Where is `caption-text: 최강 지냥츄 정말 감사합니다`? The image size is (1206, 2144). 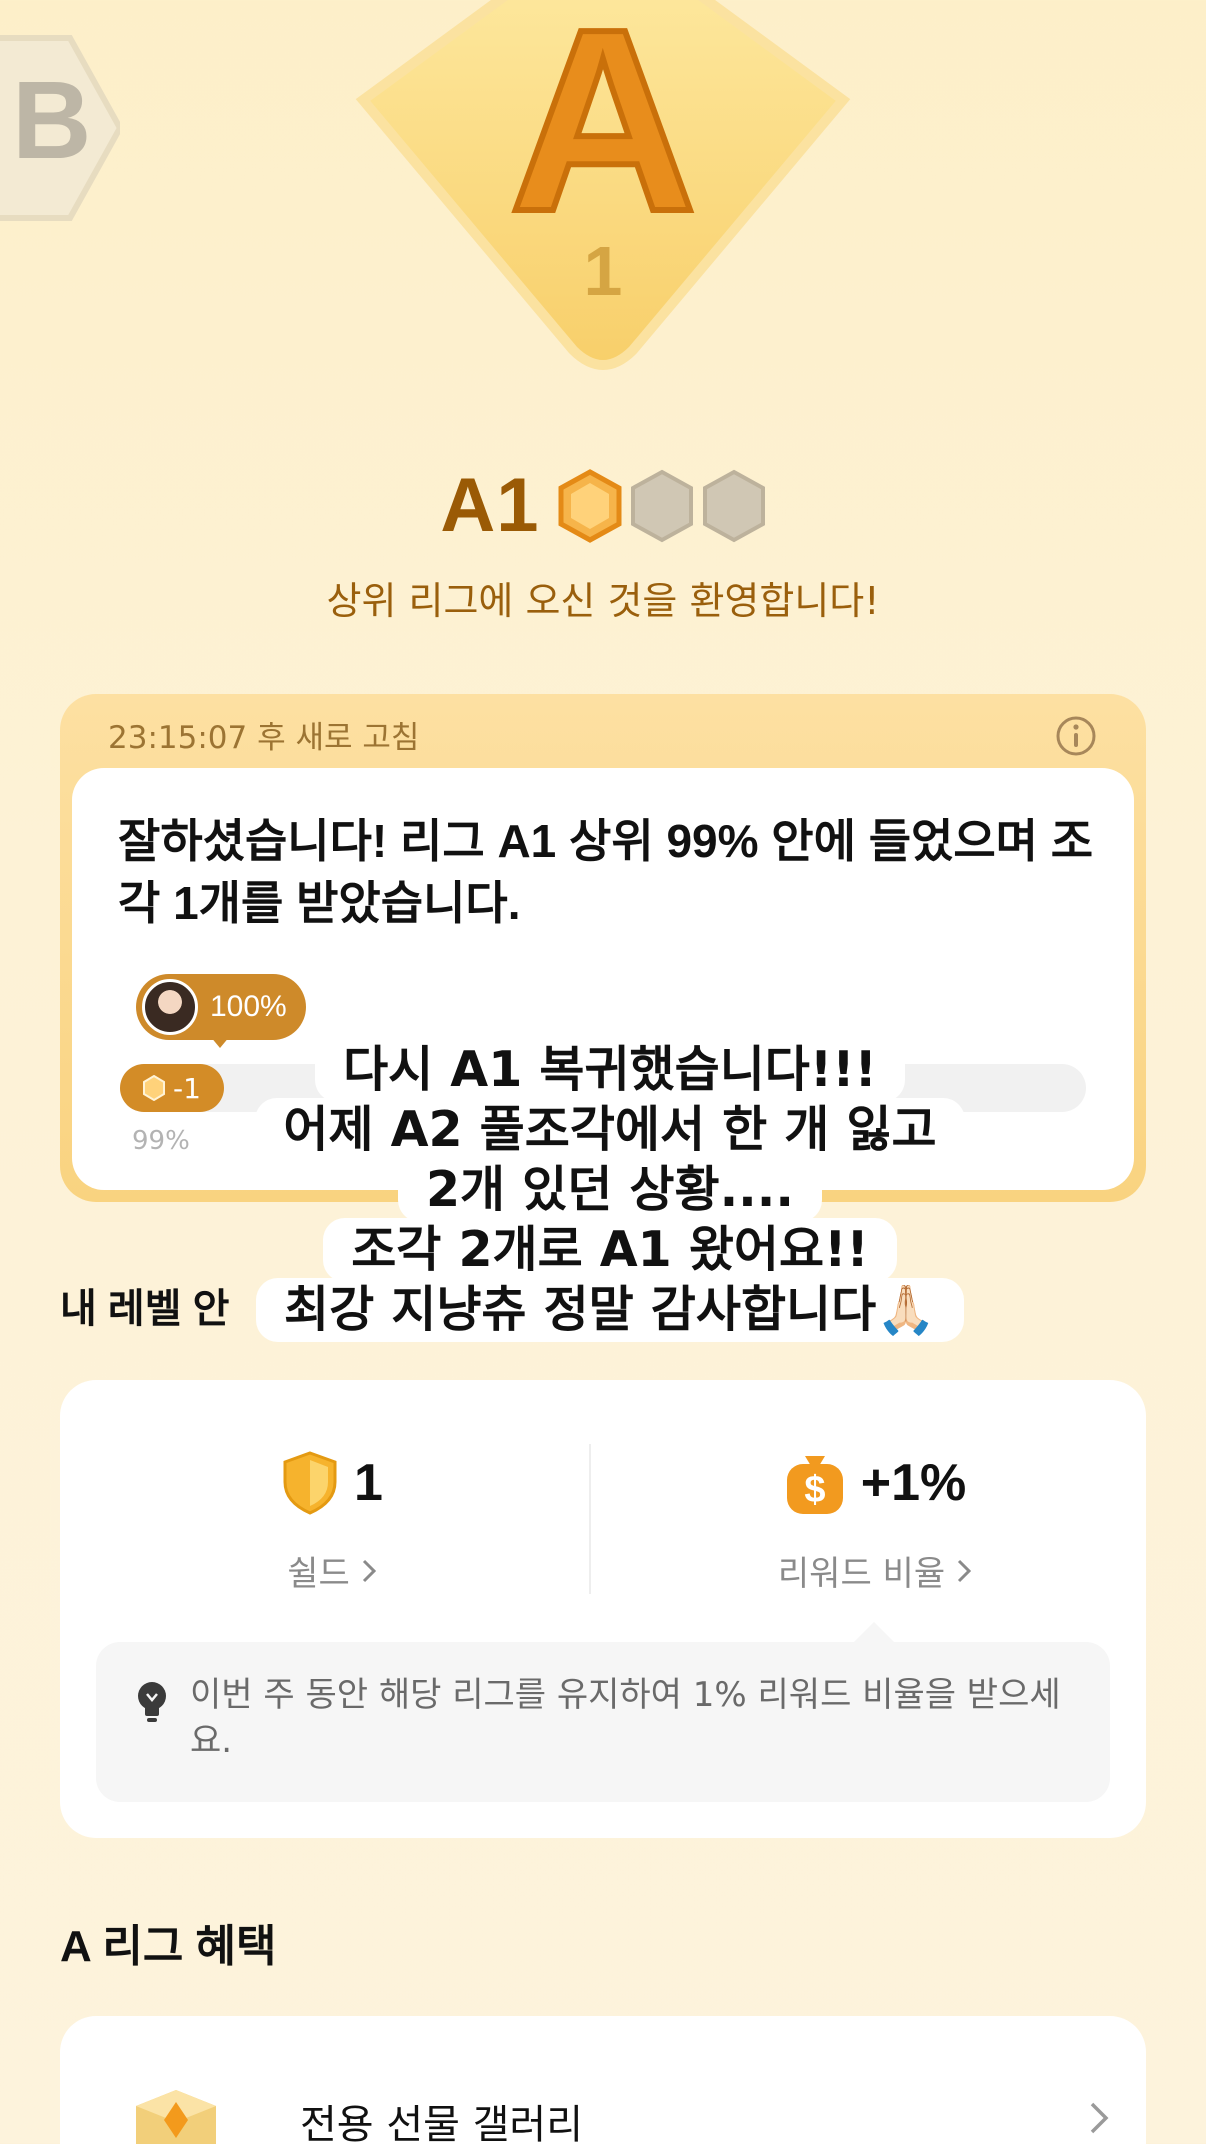 caption-text: 최강 지냥츄 정말 감사합니다 is located at coordinates (580, 1309).